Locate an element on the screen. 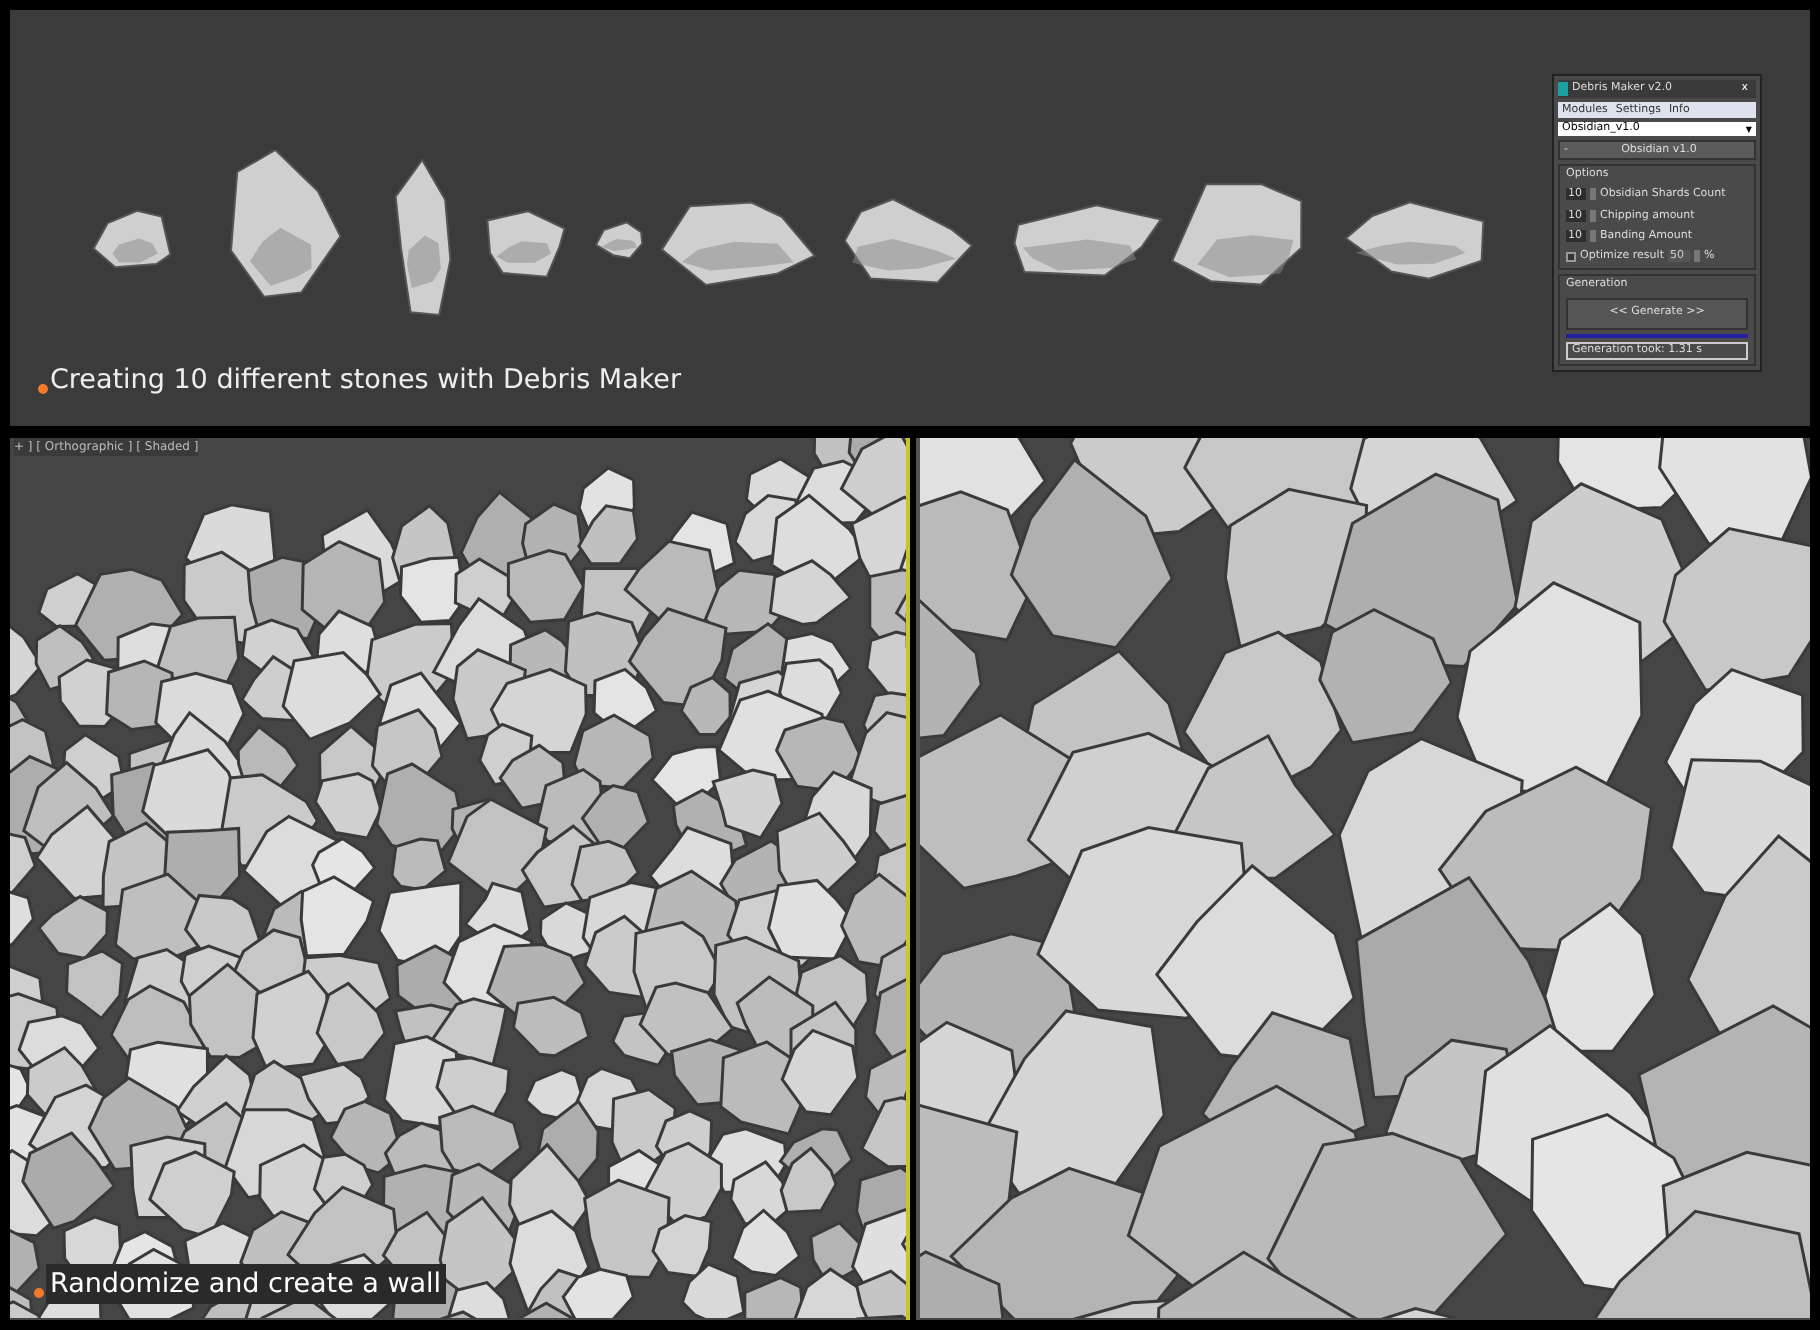  caption-text: Randomize and create a wall is located at coordinates (246, 1283).